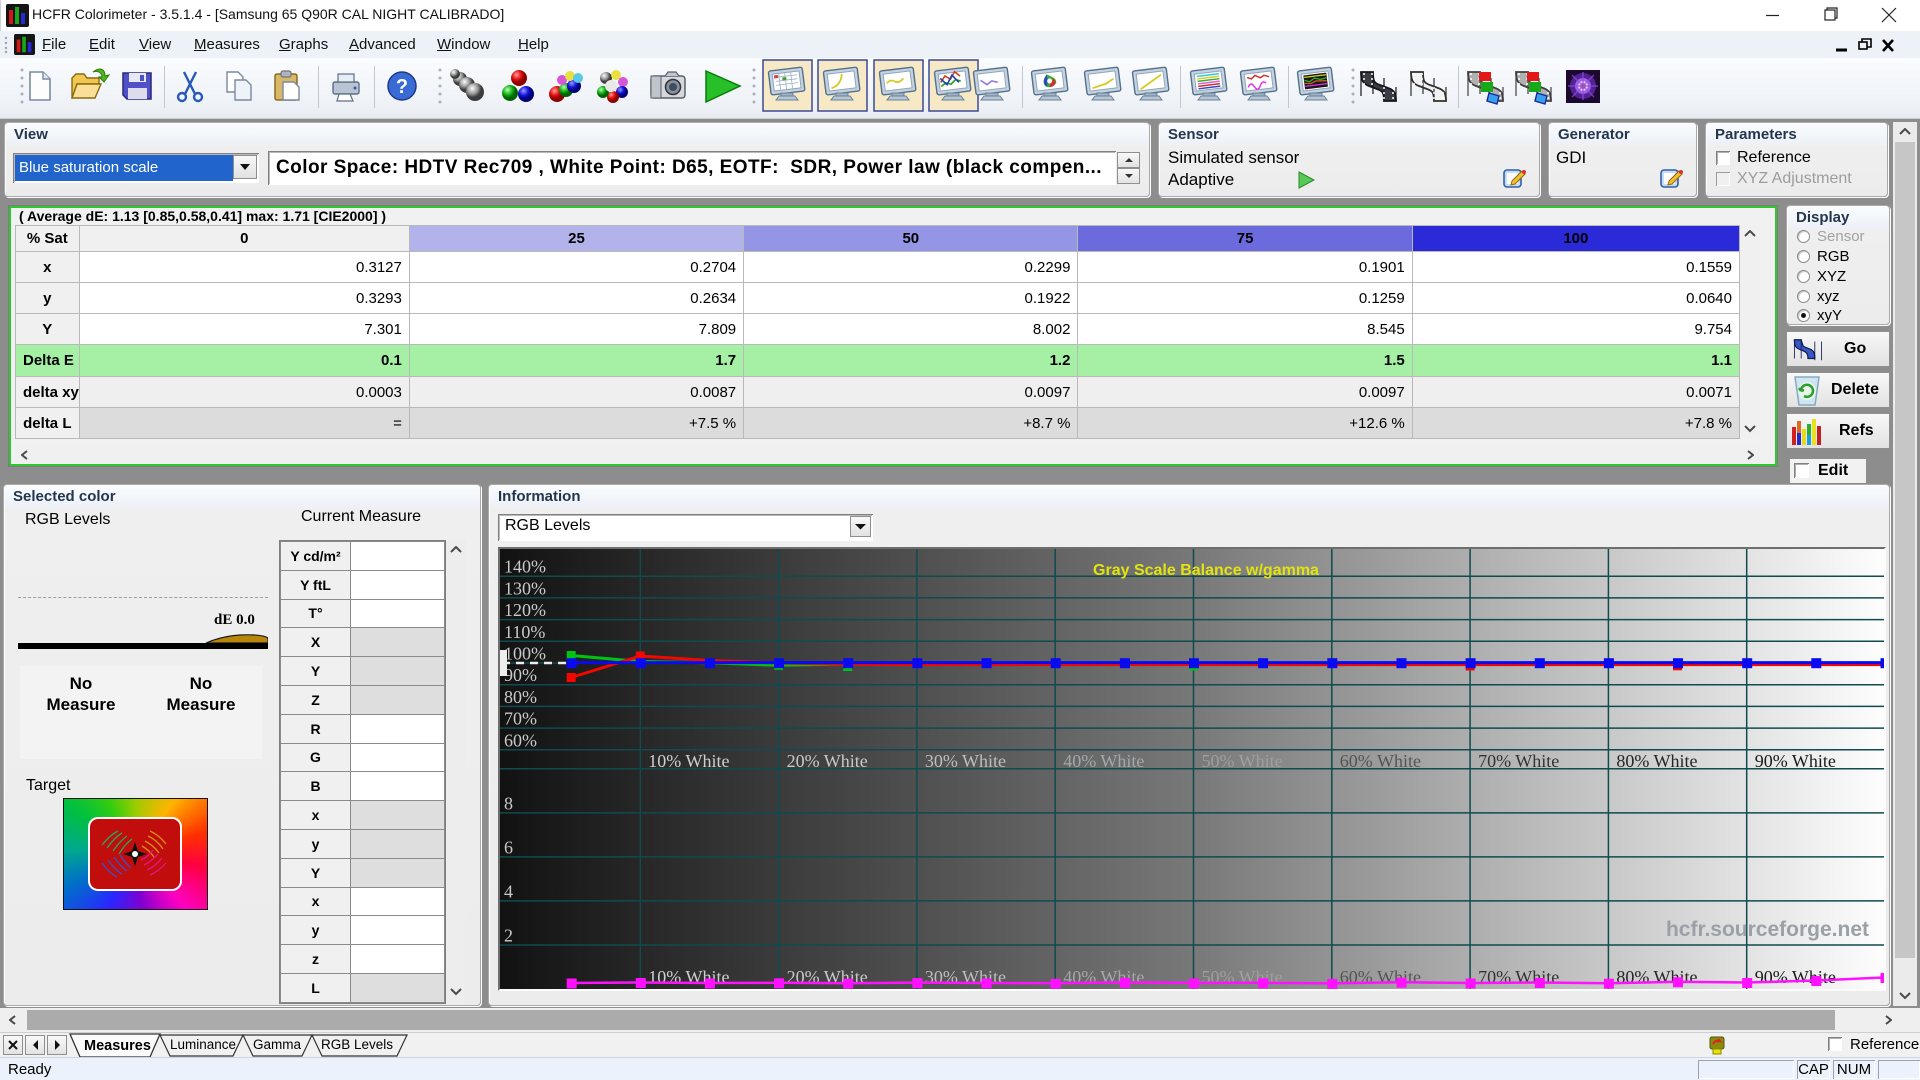 The width and height of the screenshot is (1920, 1080). What do you see at coordinates (508, 936) in the screenshot?
I see `svg-text: 2` at bounding box center [508, 936].